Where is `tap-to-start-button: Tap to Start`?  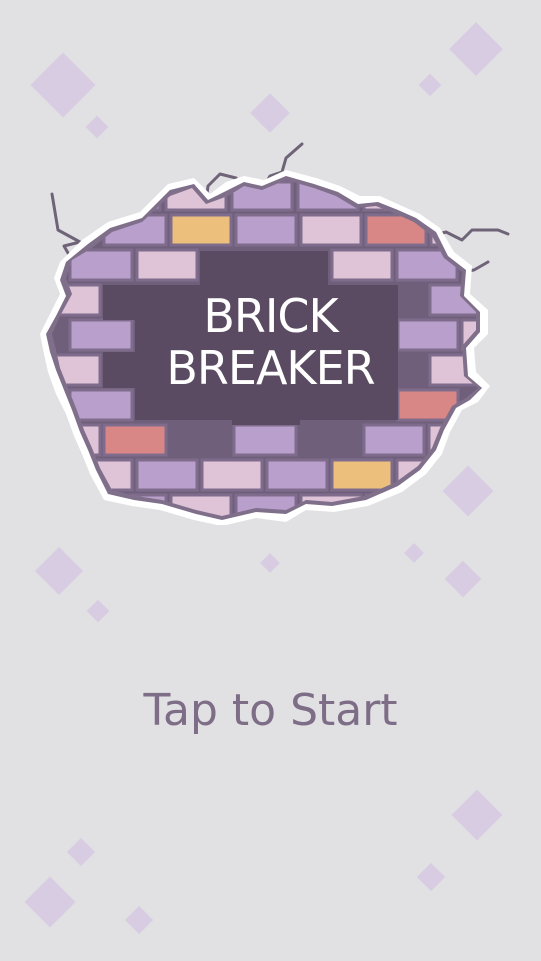
tap-to-start-button: Tap to Start is located at coordinates (270, 711).